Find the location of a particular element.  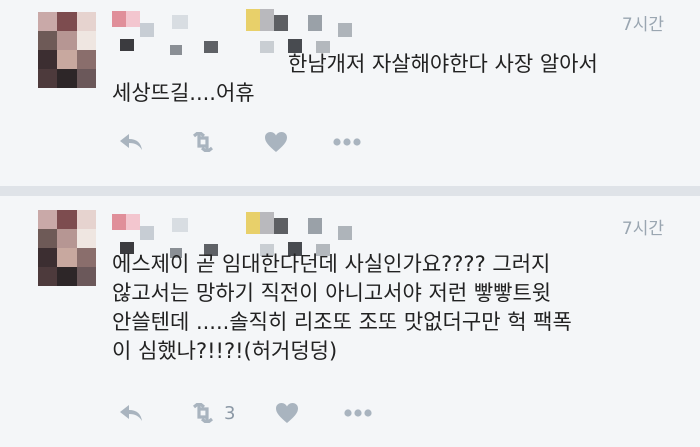

tweet-text-line-2: 않고서는 망하기 직전이 아니고서야 저런 빻빻트윗 is located at coordinates (332, 293).